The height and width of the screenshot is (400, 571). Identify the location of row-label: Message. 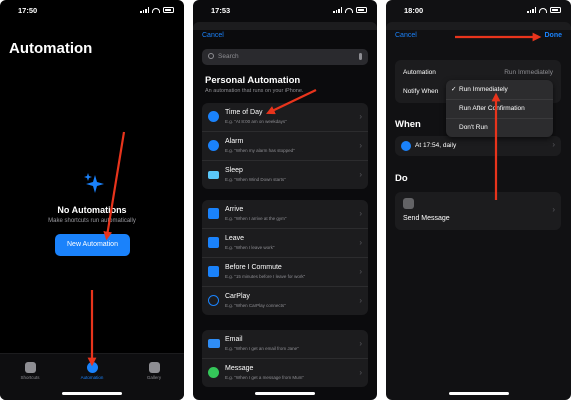
(239, 368).